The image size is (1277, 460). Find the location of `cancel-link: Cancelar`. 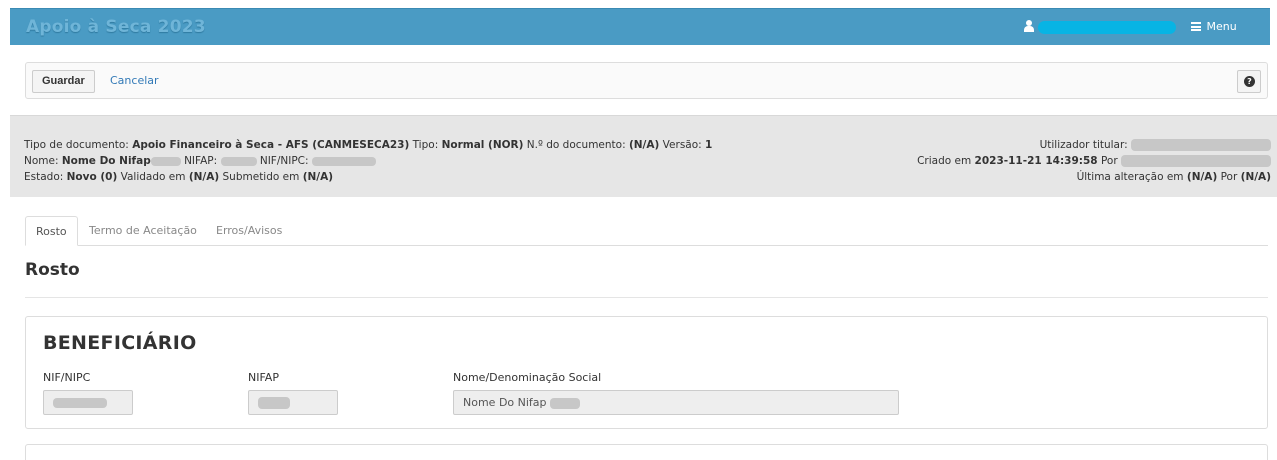

cancel-link: Cancelar is located at coordinates (134, 80).